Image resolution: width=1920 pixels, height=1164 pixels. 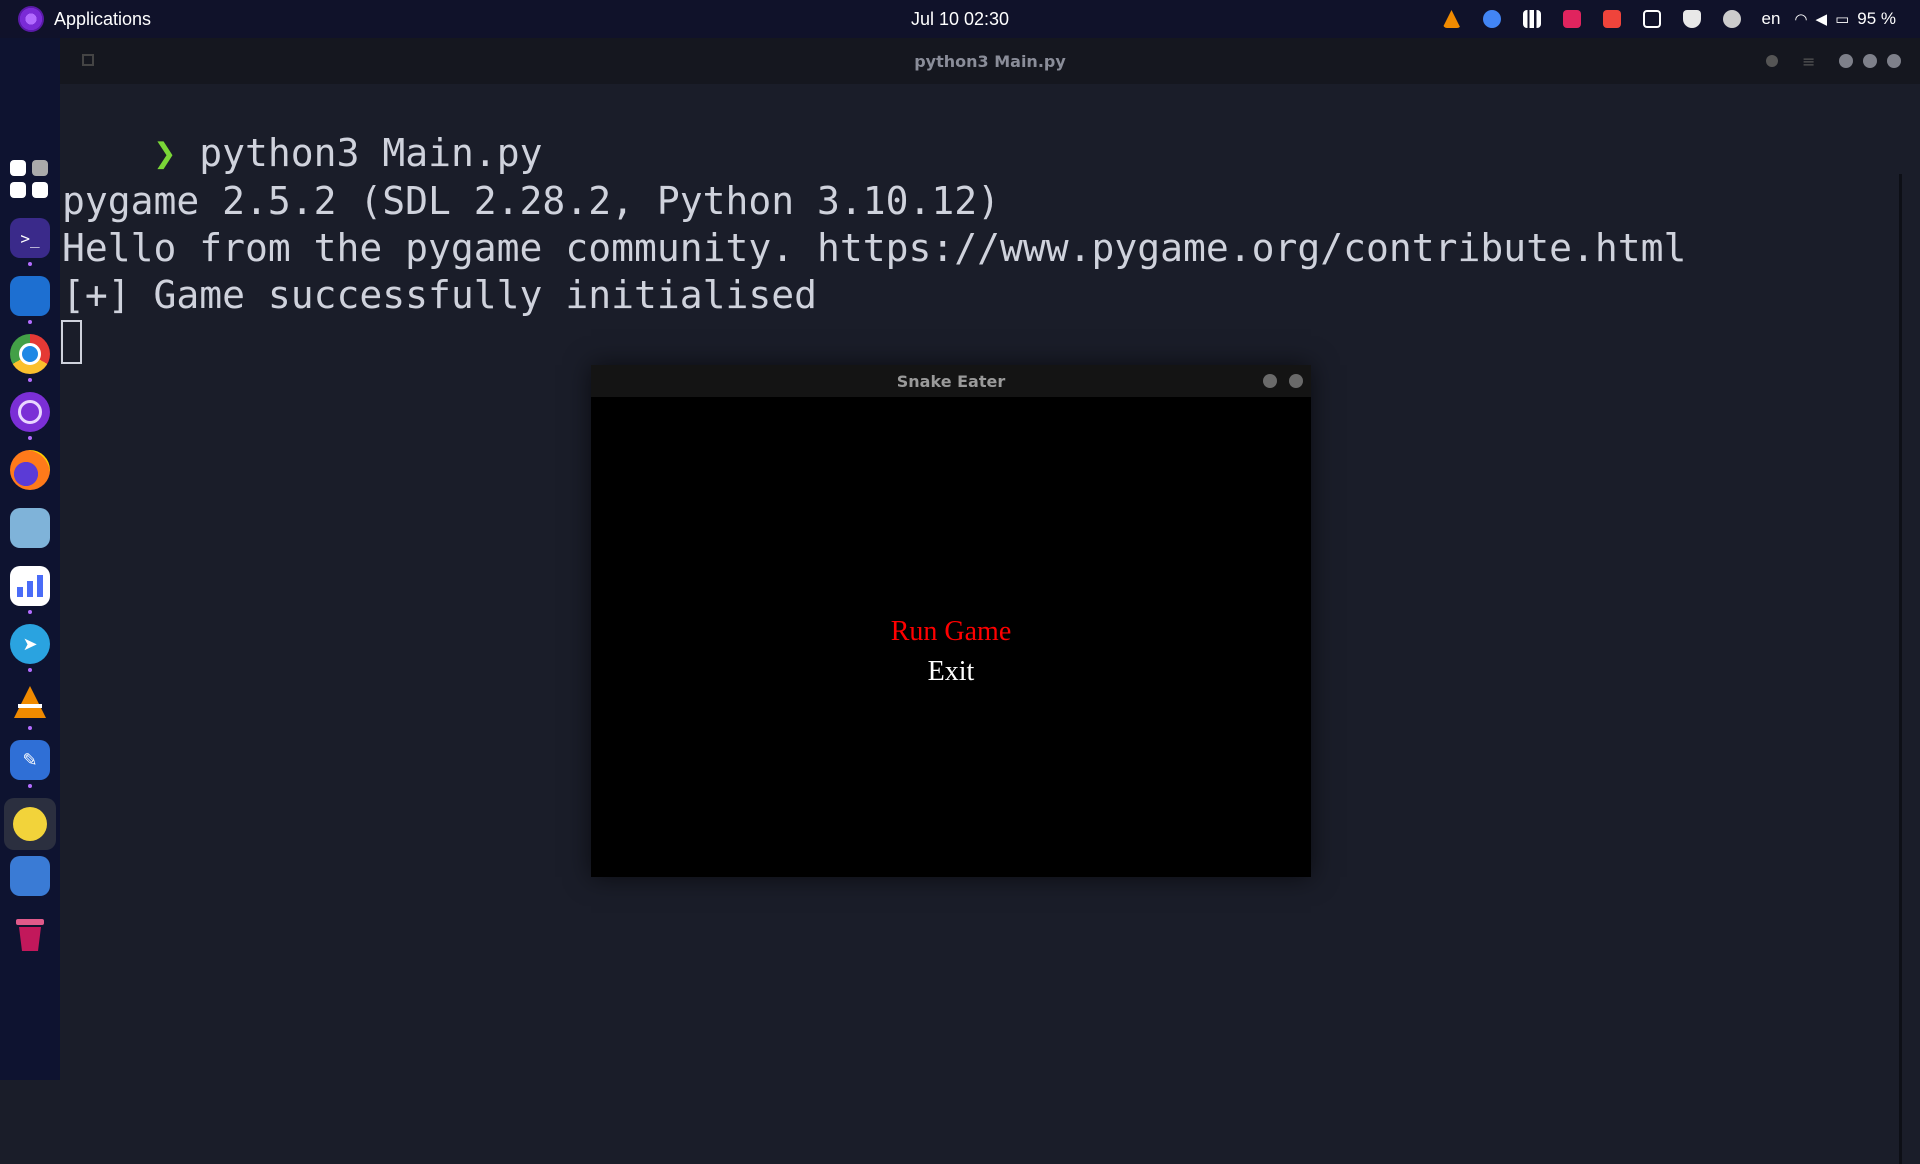 What do you see at coordinates (1900, 669) in the screenshot?
I see `terminal-scrollbar` at bounding box center [1900, 669].